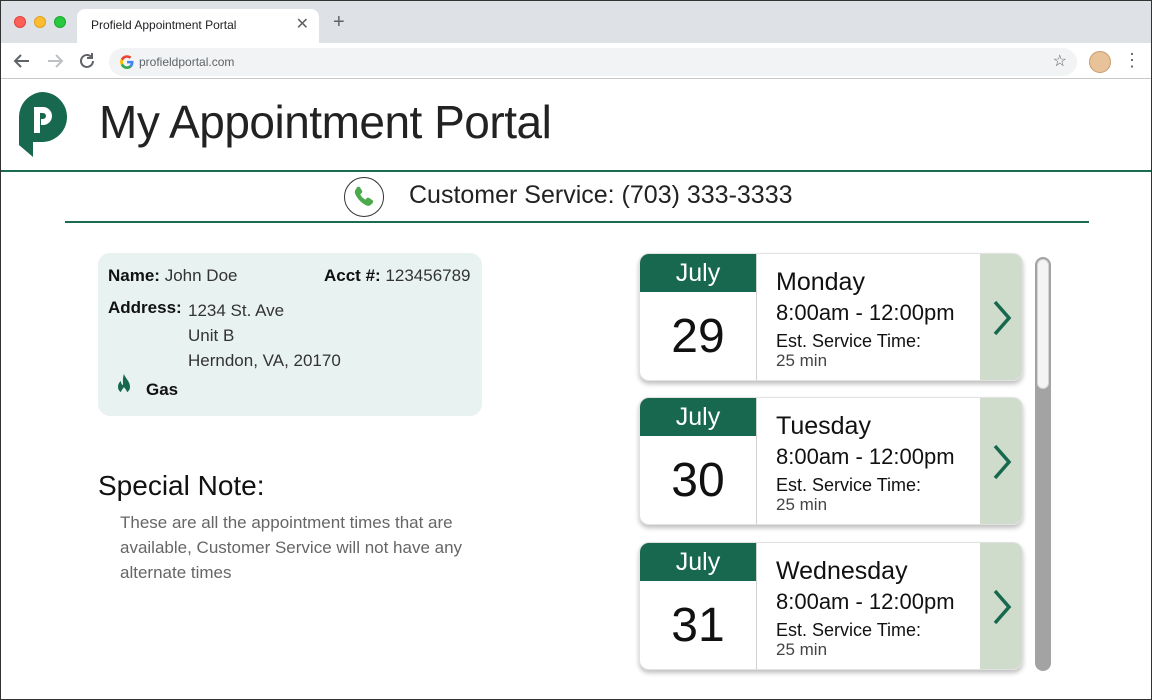 The image size is (1152, 700). What do you see at coordinates (187, 62) in the screenshot?
I see `url-text: profieldportal.com` at bounding box center [187, 62].